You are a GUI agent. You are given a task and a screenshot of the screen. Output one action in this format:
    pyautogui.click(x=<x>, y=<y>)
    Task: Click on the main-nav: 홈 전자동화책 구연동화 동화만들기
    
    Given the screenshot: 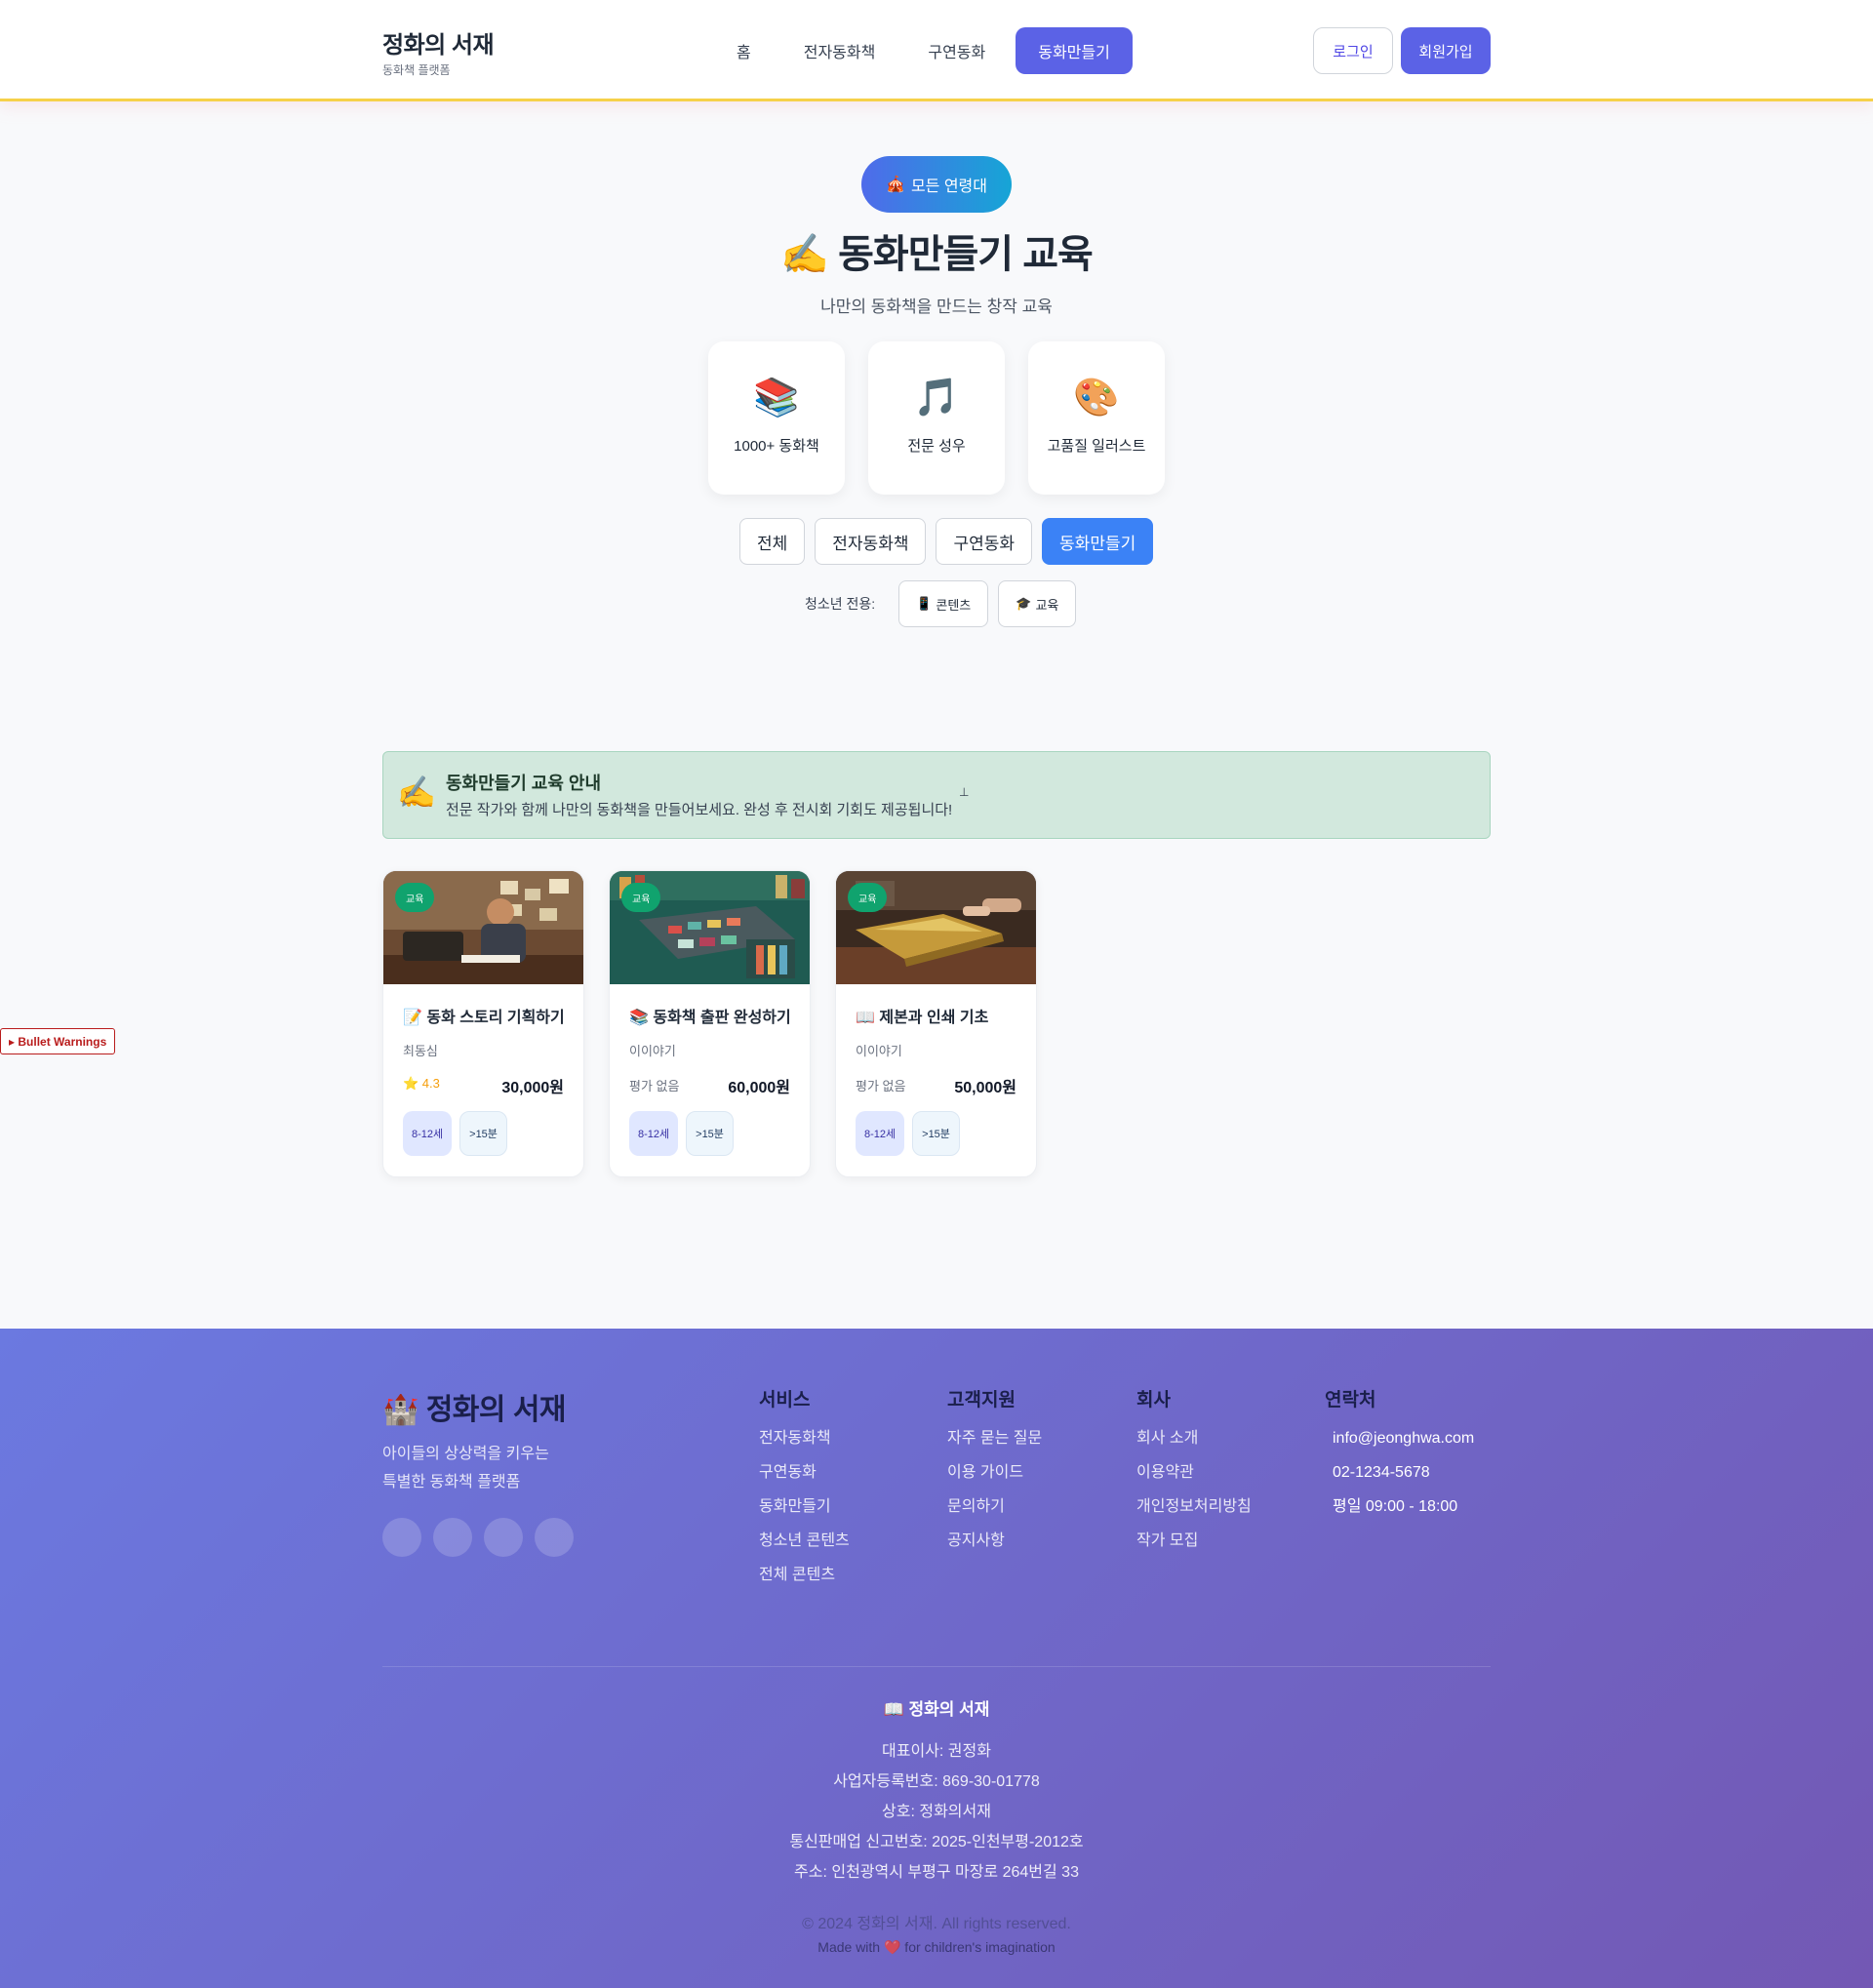 What is the action you would take?
    pyautogui.click(x=923, y=51)
    